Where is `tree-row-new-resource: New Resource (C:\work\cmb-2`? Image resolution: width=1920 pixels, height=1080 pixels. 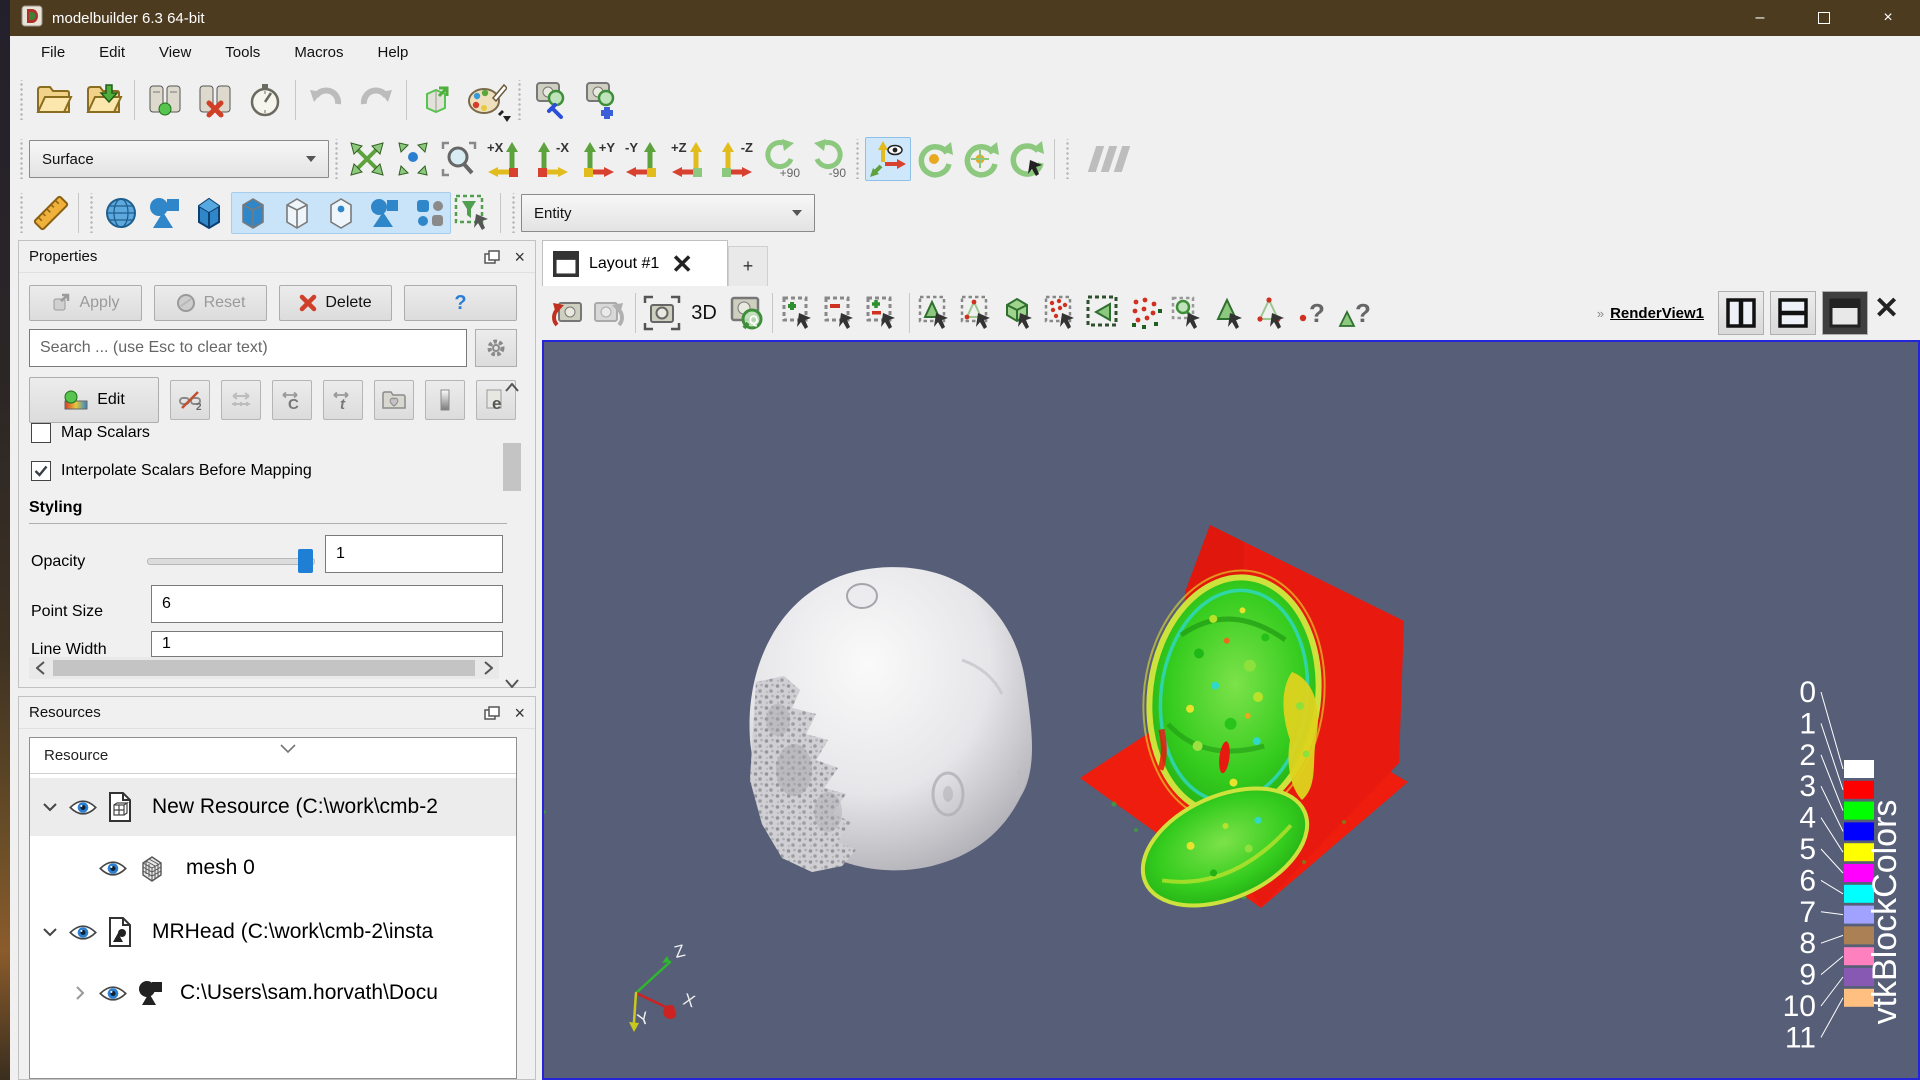 tree-row-new-resource: New Resource (C:\work\cmb-2 is located at coordinates (273, 807).